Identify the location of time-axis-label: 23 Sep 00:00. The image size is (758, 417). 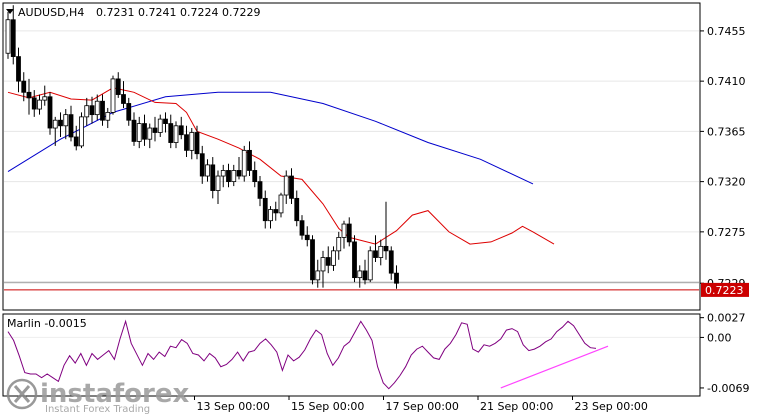
(611, 406).